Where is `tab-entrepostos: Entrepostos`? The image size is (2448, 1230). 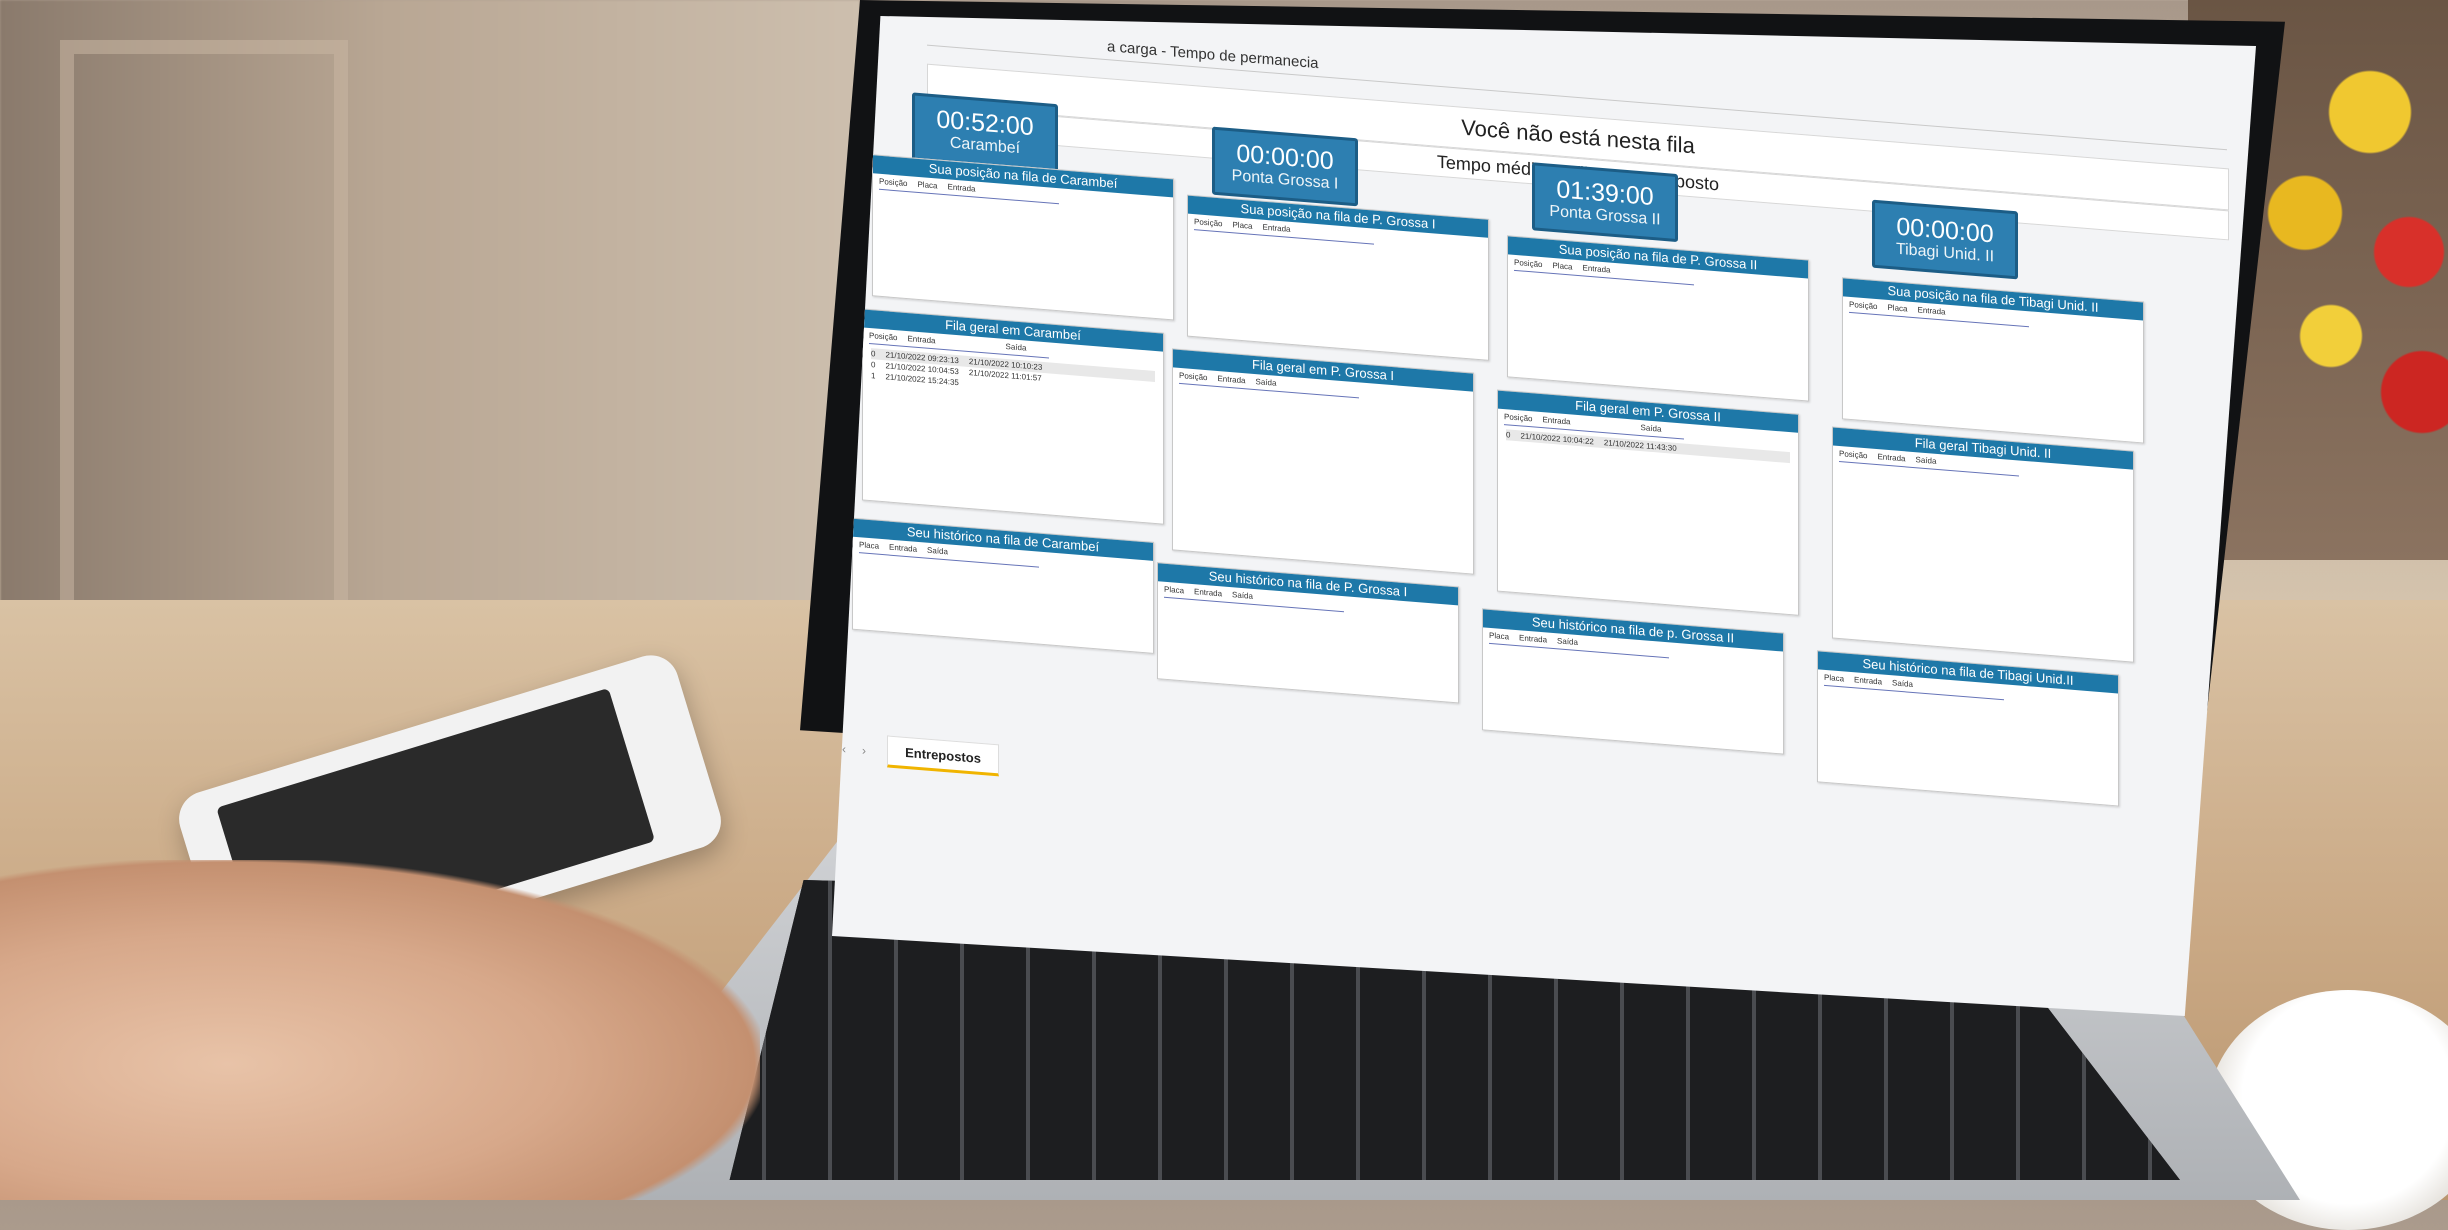
tab-entrepostos: Entrepostos is located at coordinates (943, 756).